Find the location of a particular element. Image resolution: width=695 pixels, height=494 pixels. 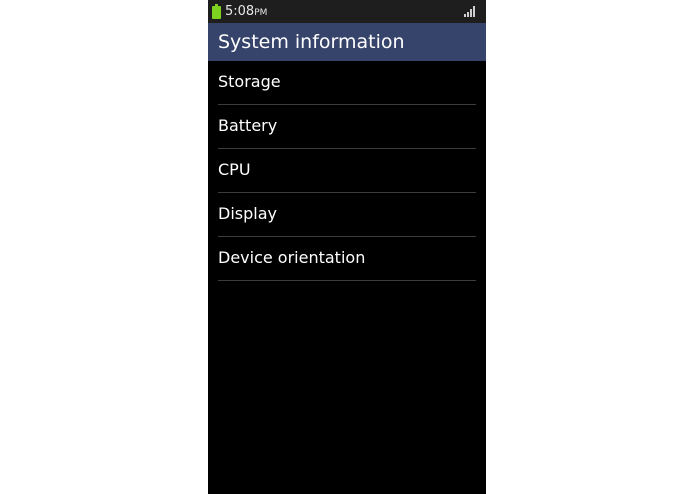

battery-icon is located at coordinates (216, 11).